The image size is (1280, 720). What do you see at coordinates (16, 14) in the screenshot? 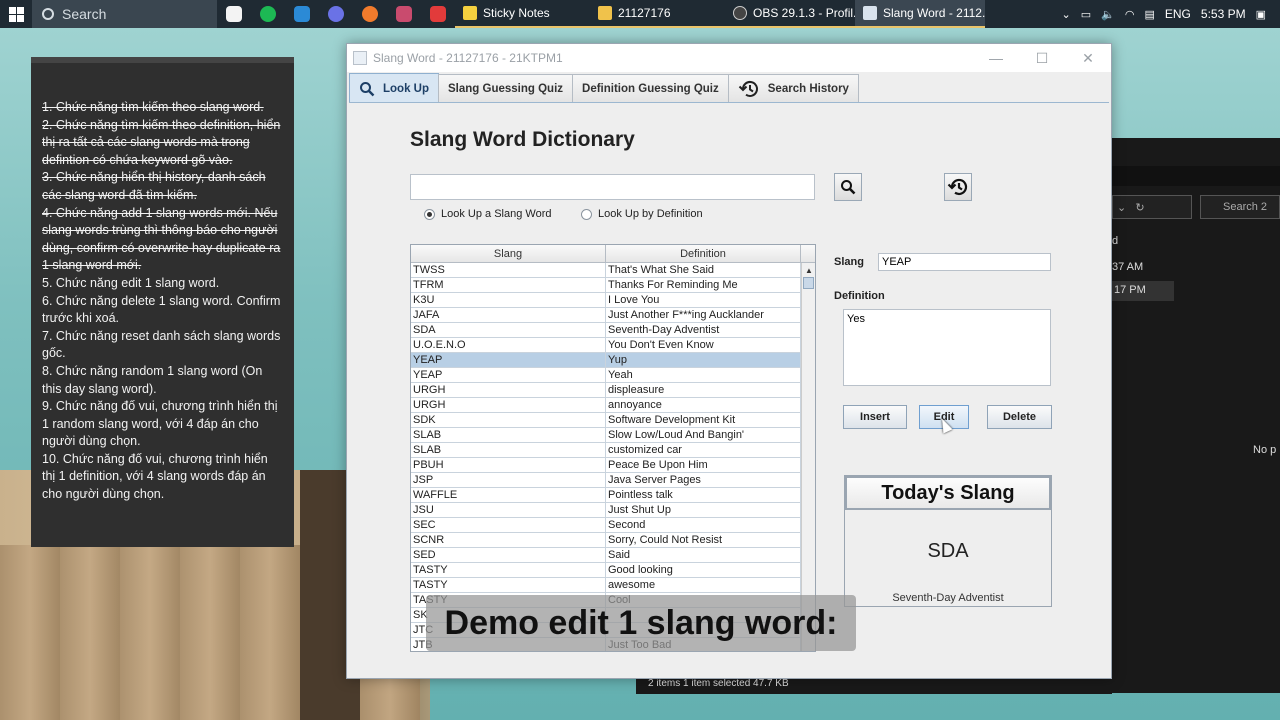
I see `start-button` at bounding box center [16, 14].